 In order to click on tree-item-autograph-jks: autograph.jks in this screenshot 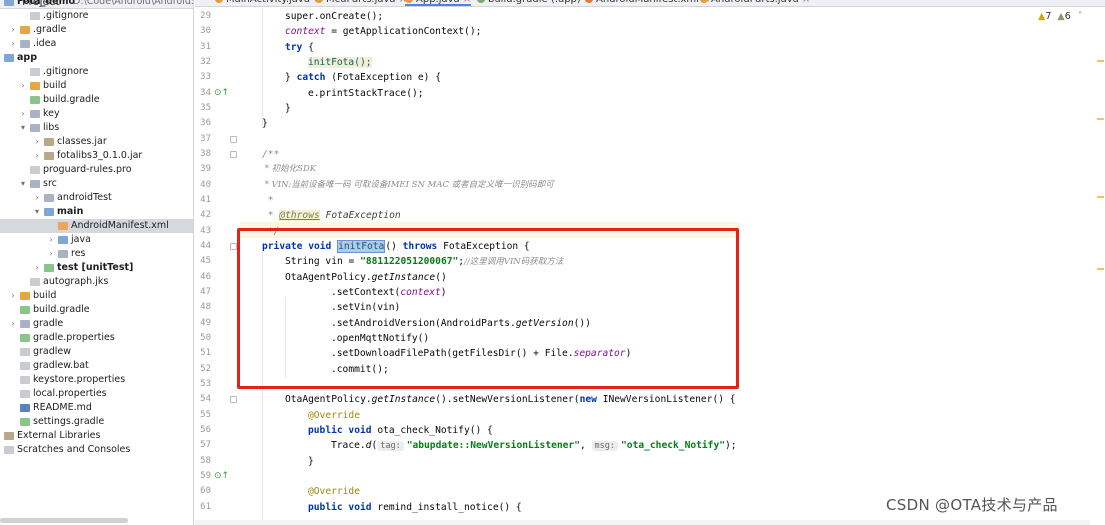, I will do `click(96, 282)`.